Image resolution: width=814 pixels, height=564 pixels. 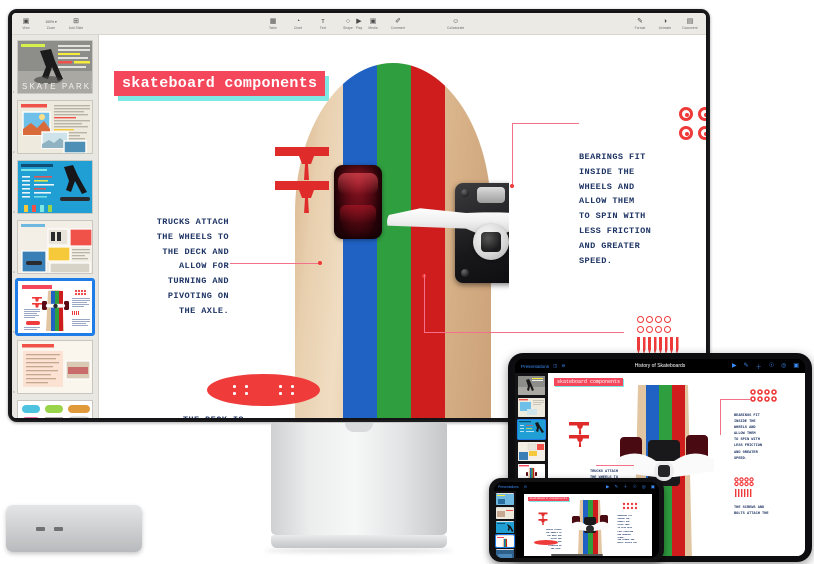 I want to click on iphone-back-label: Presentations, so click(x=508, y=487).